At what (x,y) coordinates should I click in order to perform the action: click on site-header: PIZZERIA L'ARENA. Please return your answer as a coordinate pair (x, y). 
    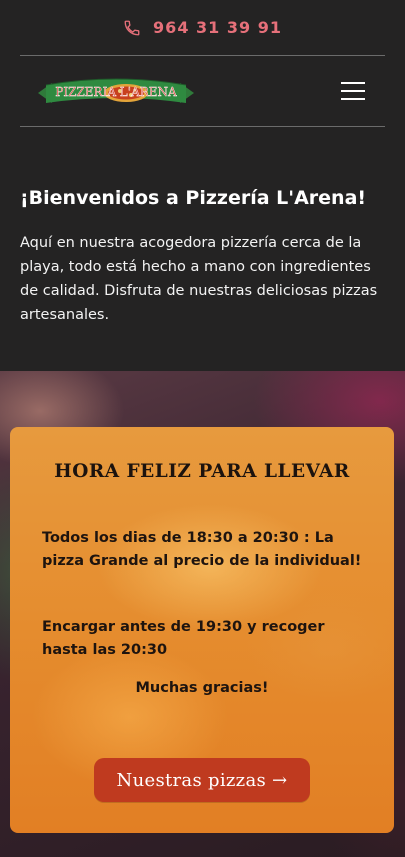
    Looking at the image, I should click on (202, 91).